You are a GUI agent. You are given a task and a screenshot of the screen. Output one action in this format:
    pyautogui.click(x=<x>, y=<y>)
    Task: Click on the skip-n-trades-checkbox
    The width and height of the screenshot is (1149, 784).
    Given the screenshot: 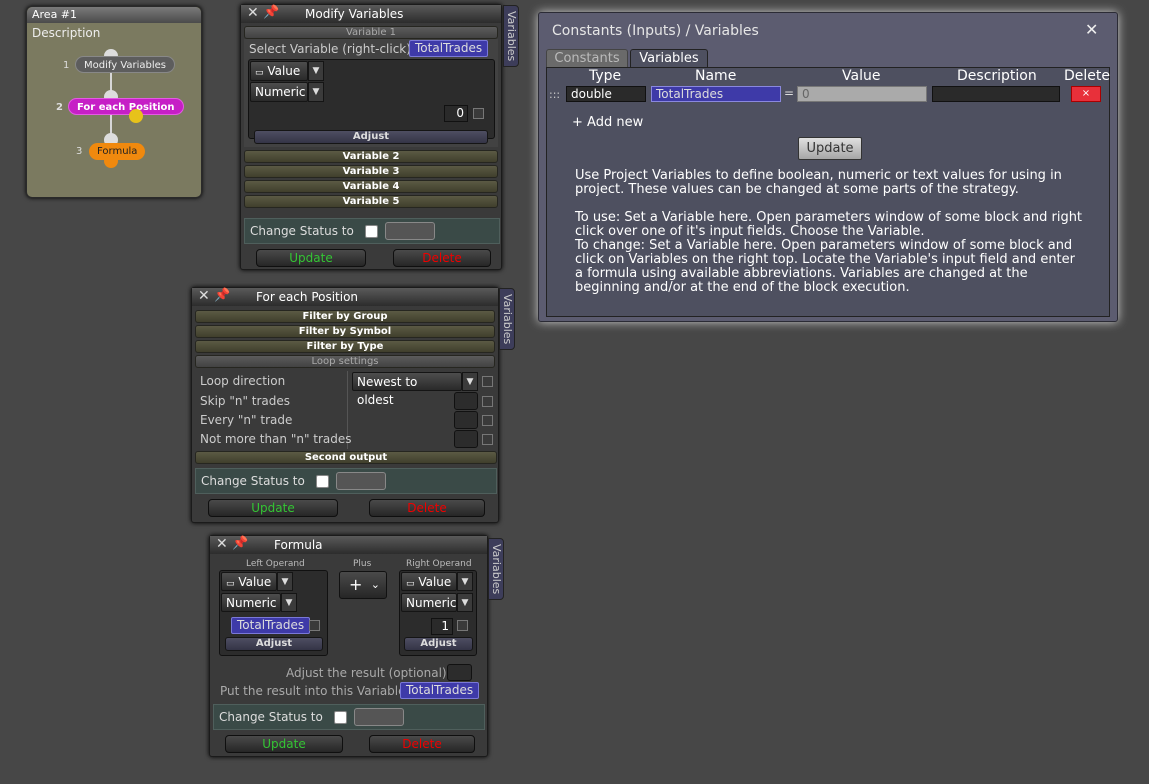 What is the action you would take?
    pyautogui.click(x=487, y=401)
    